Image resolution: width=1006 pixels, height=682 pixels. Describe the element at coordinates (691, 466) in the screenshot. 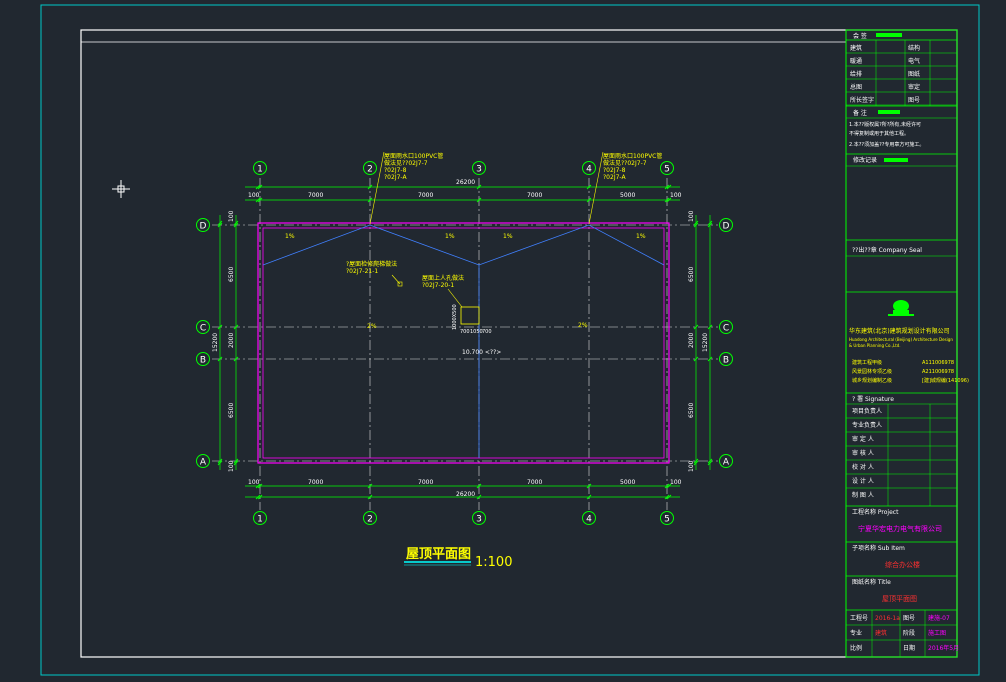

I see `right-edge-bottom: 100` at that location.